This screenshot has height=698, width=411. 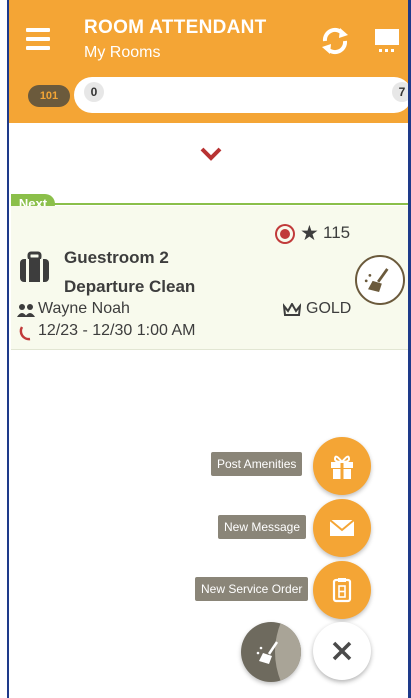 I want to click on new-message-button, so click(x=342, y=528).